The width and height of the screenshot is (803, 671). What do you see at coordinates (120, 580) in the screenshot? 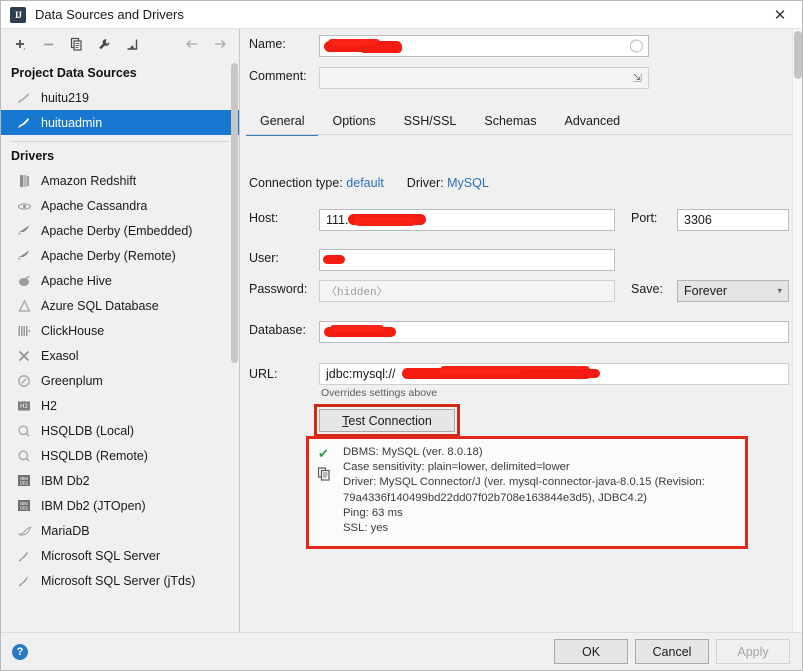
I see `driver-item-microsoft-sql-server-jtds: Microsoft SQL Server (jTds)` at bounding box center [120, 580].